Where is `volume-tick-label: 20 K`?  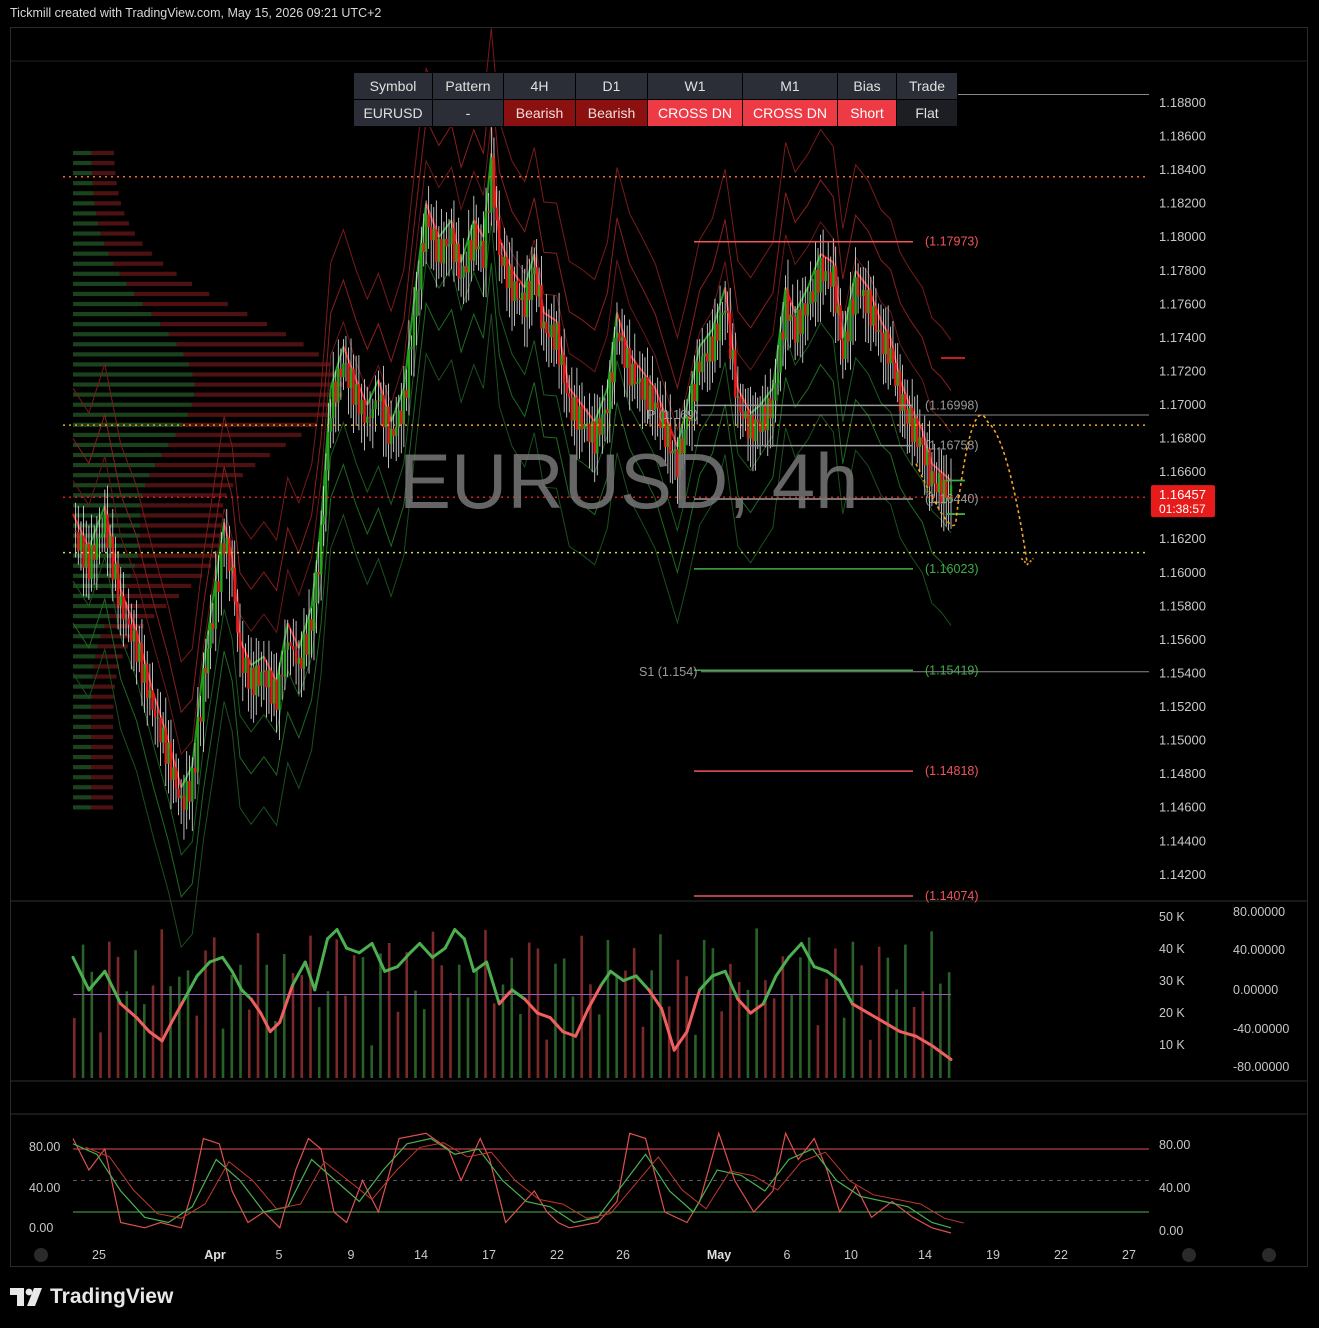
volume-tick-label: 20 K is located at coordinates (1172, 1013).